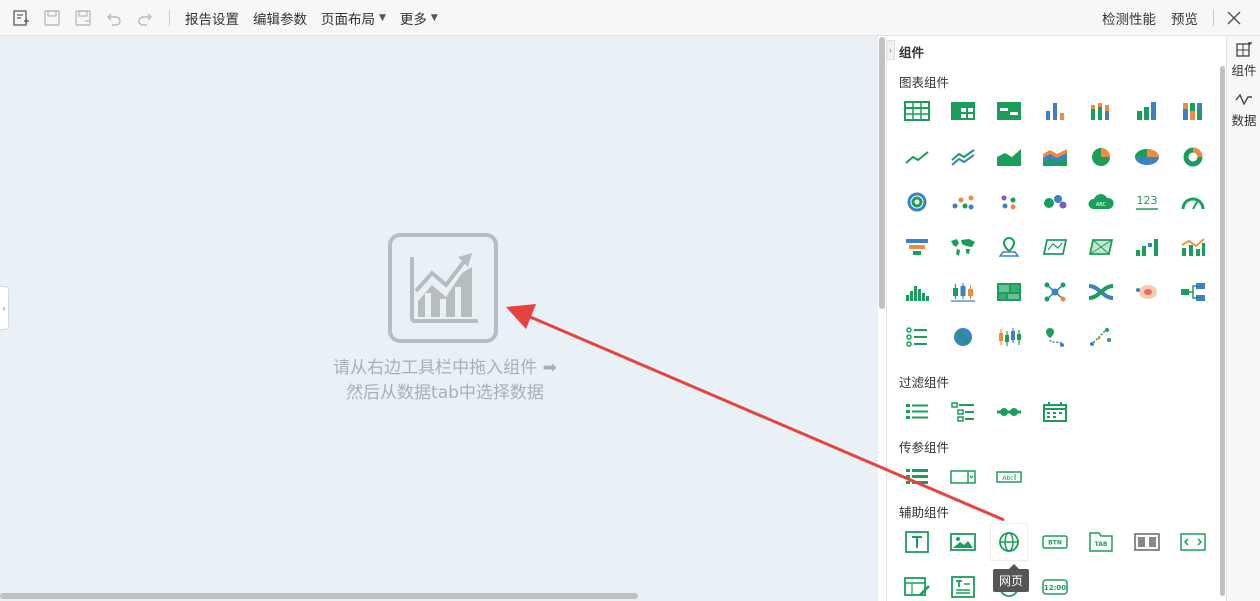 This screenshot has height=601, width=1260. Describe the element at coordinates (1147, 292) in the screenshot. I see `heat-point-map-icon` at that location.